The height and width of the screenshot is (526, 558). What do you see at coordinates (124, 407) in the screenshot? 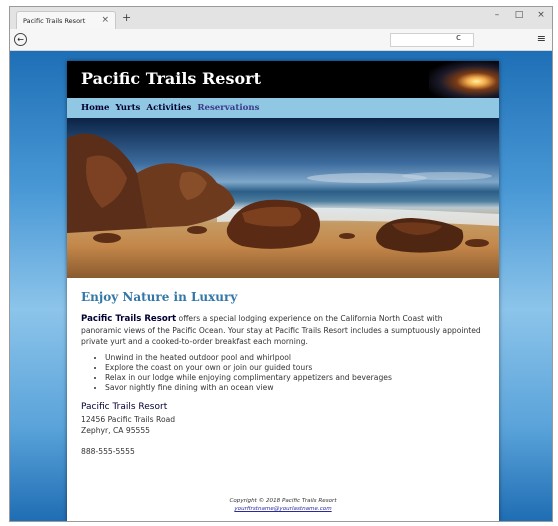
I see `contact-name: Pacific Trails Resort` at bounding box center [124, 407].